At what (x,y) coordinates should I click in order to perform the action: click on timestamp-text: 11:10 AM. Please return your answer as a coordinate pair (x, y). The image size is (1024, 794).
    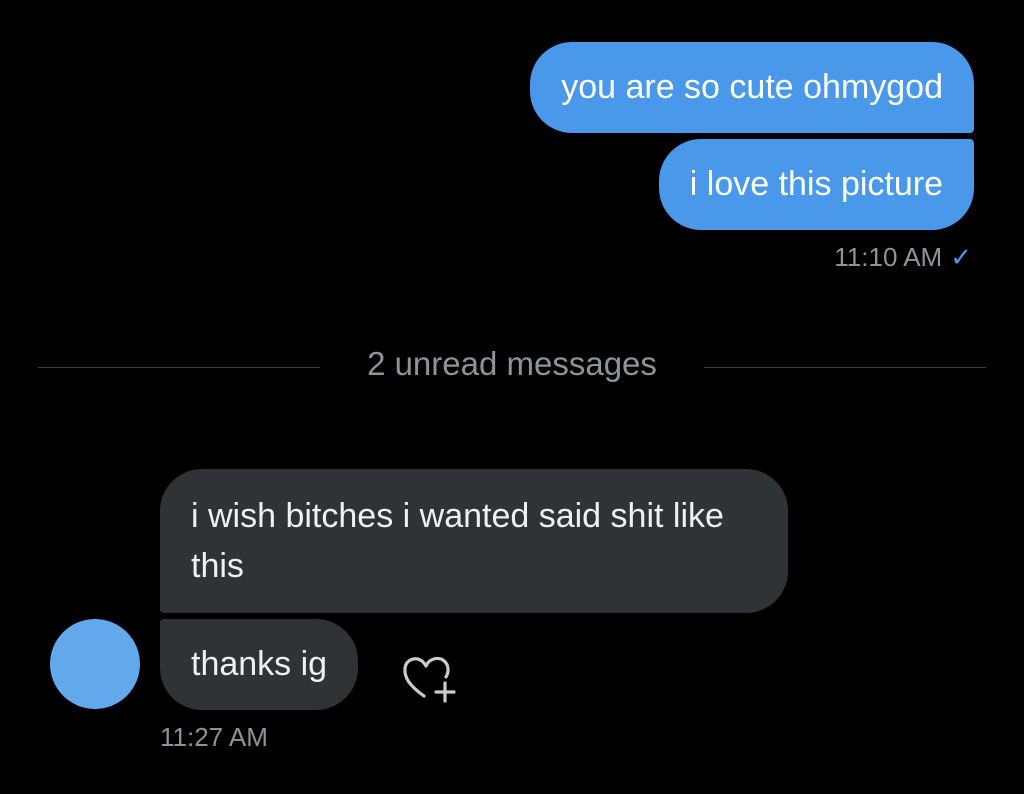
    Looking at the image, I should click on (888, 256).